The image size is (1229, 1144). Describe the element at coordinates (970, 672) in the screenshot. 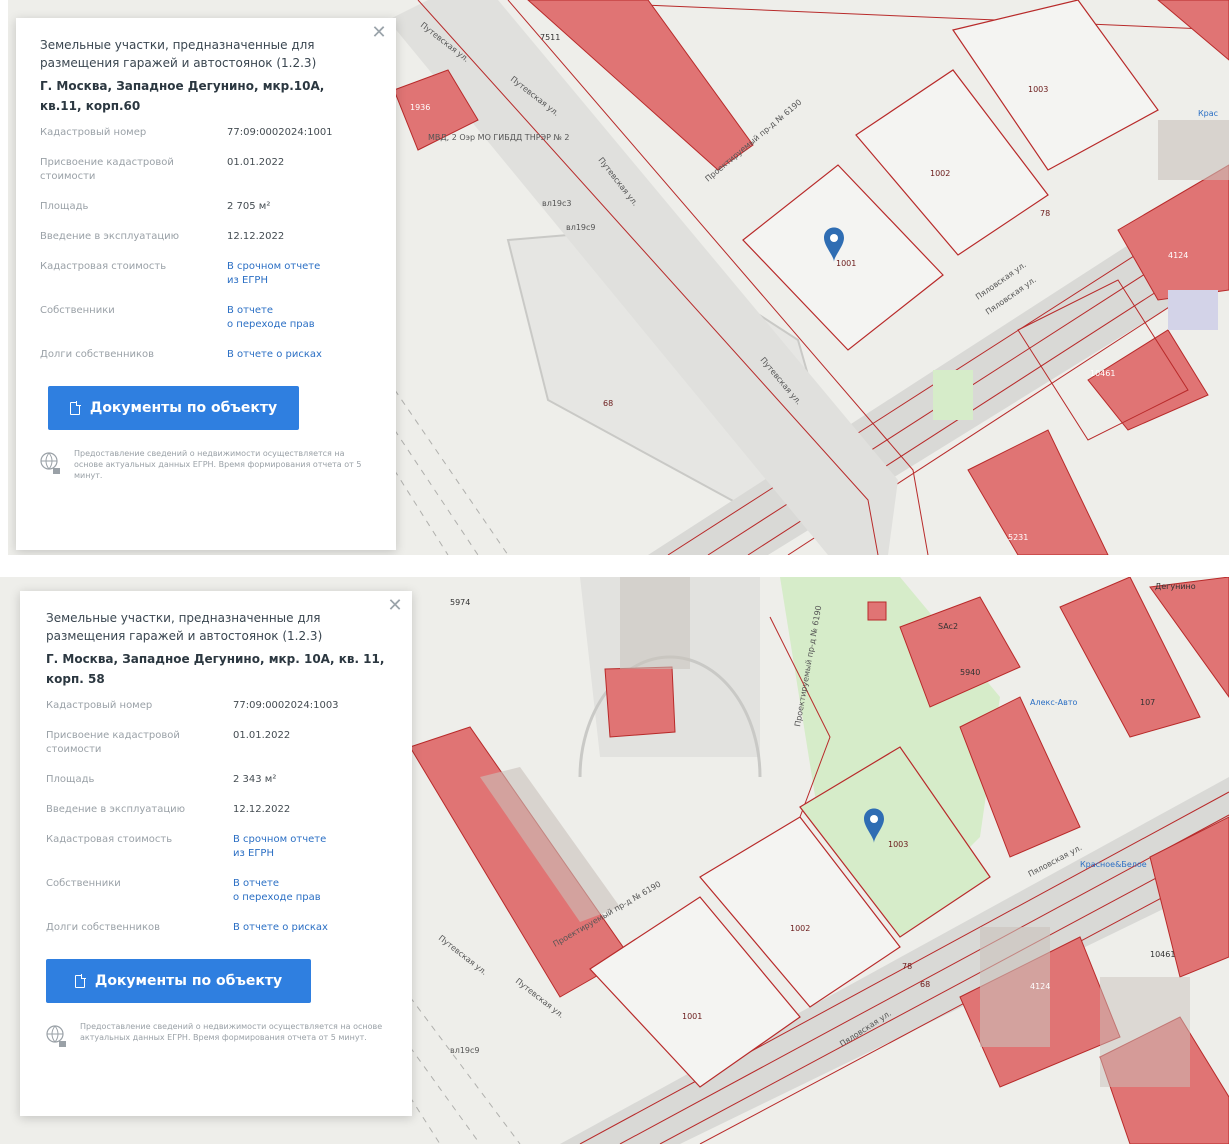

I see `label-5940: 5940` at that location.